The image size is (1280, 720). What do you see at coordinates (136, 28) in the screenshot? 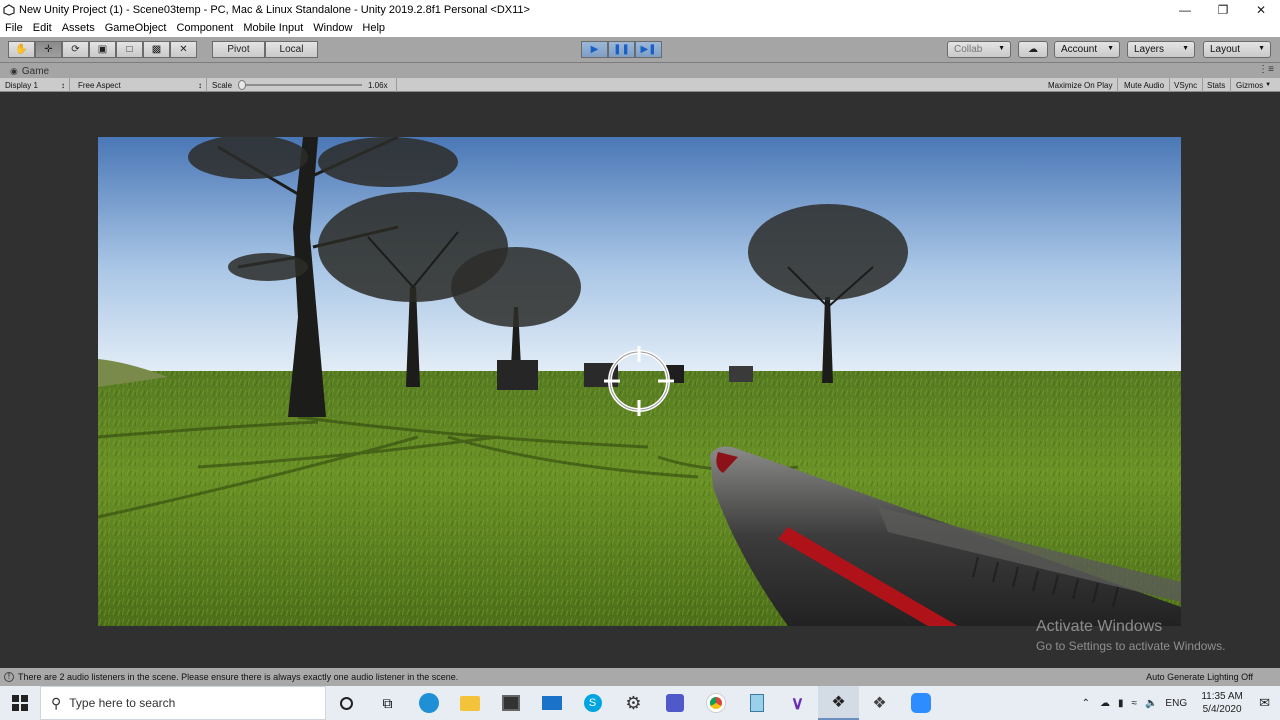
I see `menu-gameobject: GameObject` at bounding box center [136, 28].